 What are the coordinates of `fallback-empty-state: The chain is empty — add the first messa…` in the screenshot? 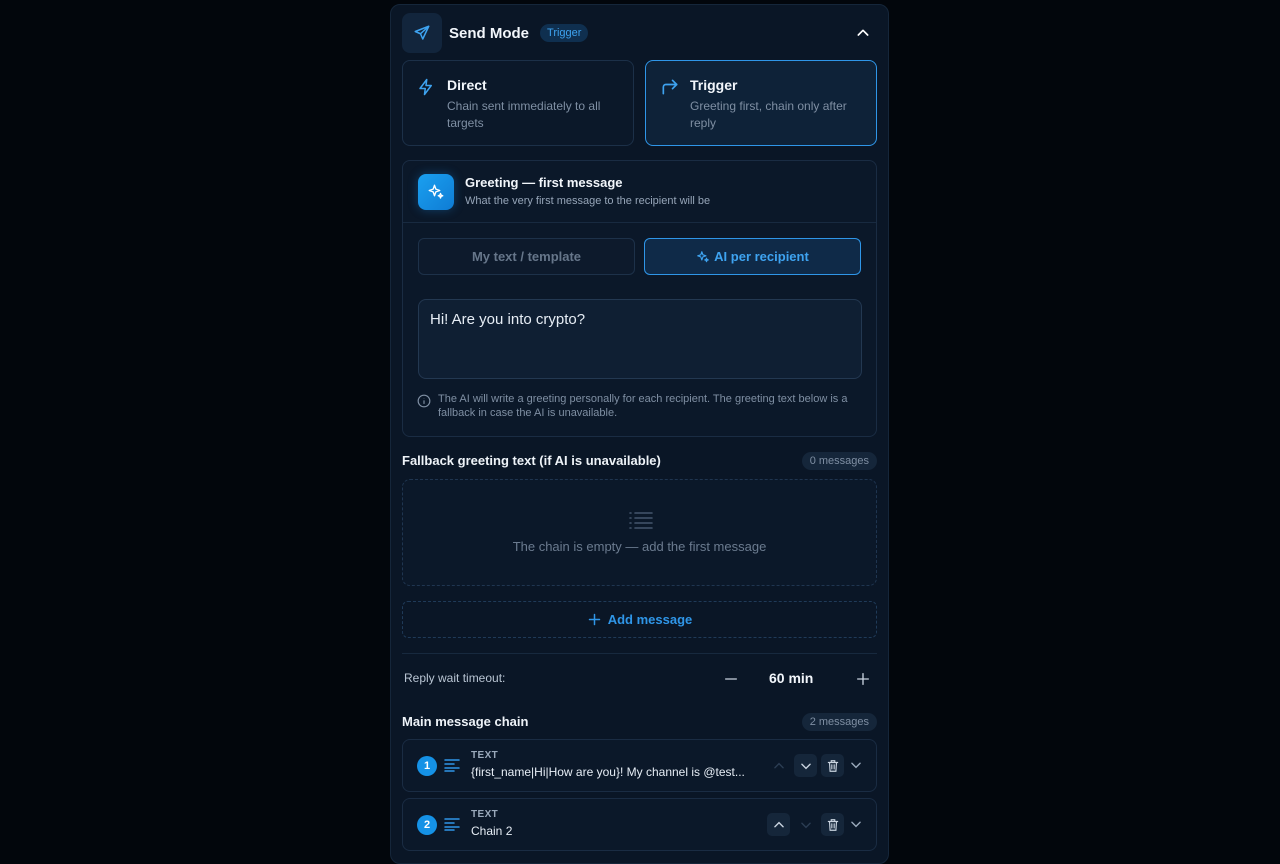 It's located at (639, 532).